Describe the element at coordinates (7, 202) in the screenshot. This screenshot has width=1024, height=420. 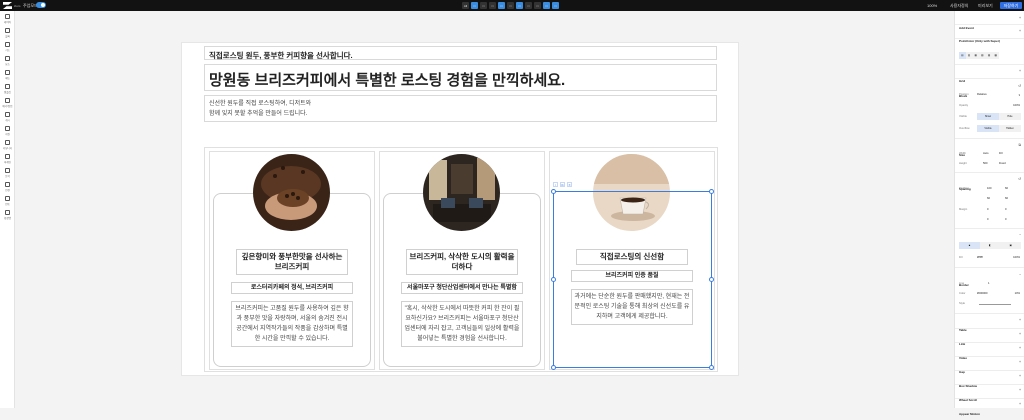
I see `sidebar-item-integrations: 연동` at that location.